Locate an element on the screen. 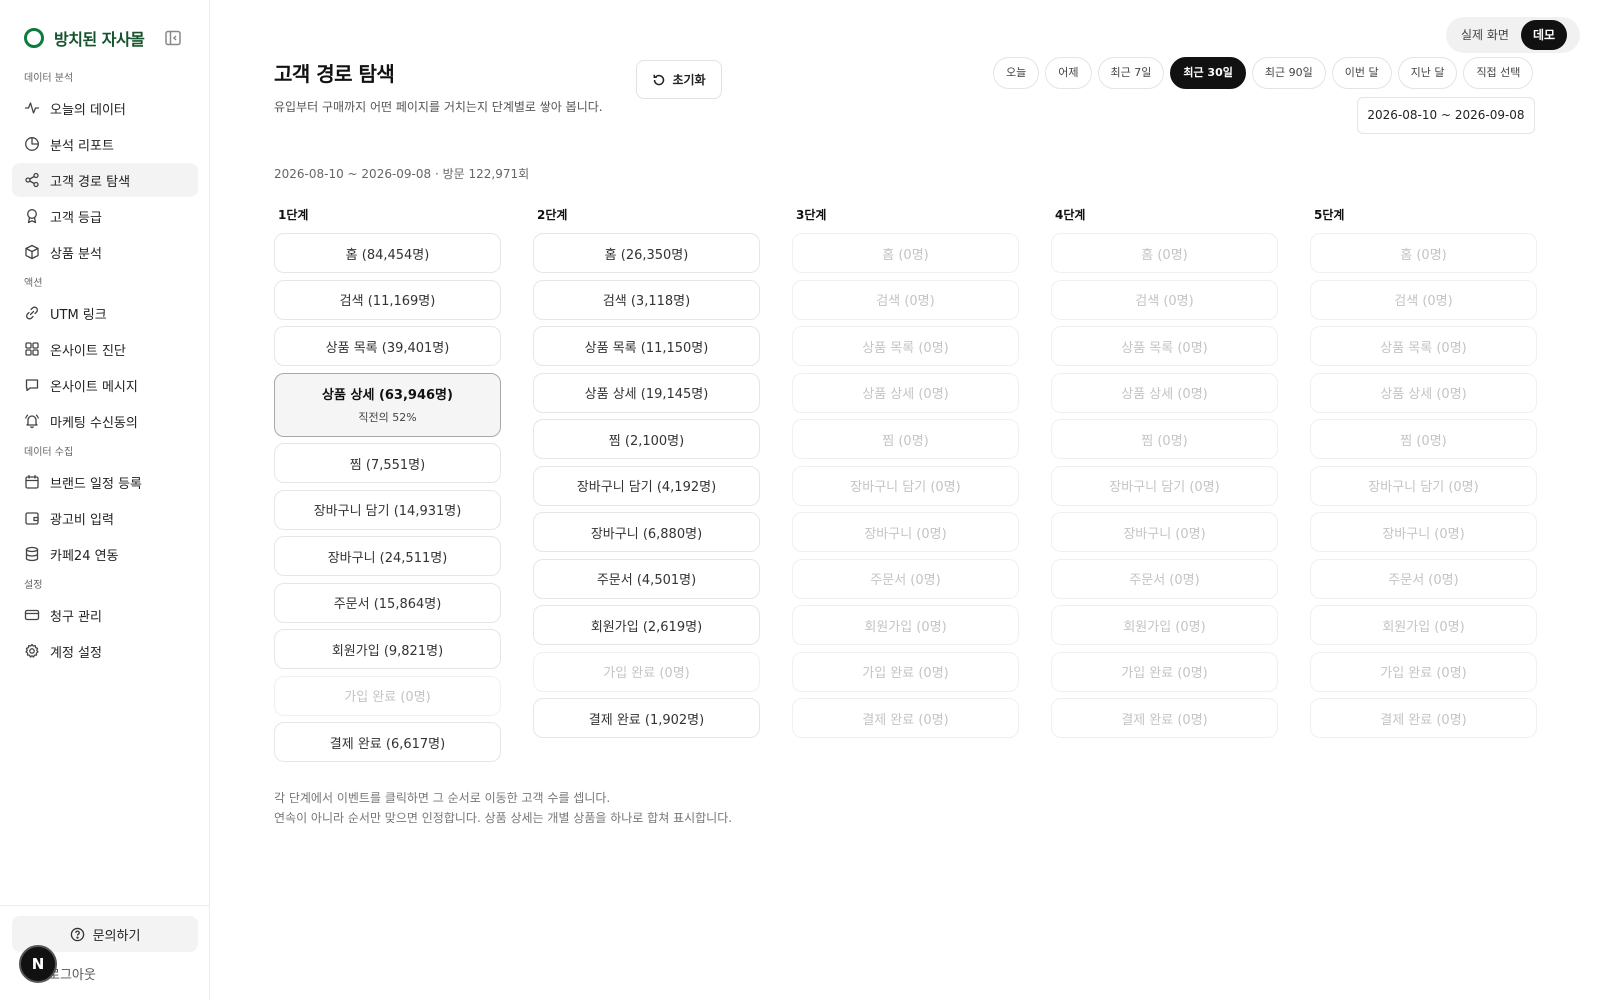  sidebar-item-brand-schedule: 브랜드 일정 등록 is located at coordinates (105, 482).